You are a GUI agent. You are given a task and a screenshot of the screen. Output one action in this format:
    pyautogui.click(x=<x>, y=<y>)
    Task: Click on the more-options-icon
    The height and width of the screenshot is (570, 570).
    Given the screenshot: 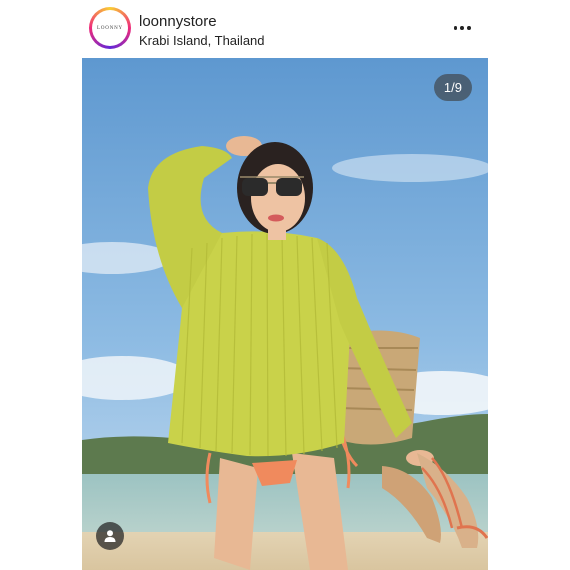 What is the action you would take?
    pyautogui.click(x=462, y=28)
    